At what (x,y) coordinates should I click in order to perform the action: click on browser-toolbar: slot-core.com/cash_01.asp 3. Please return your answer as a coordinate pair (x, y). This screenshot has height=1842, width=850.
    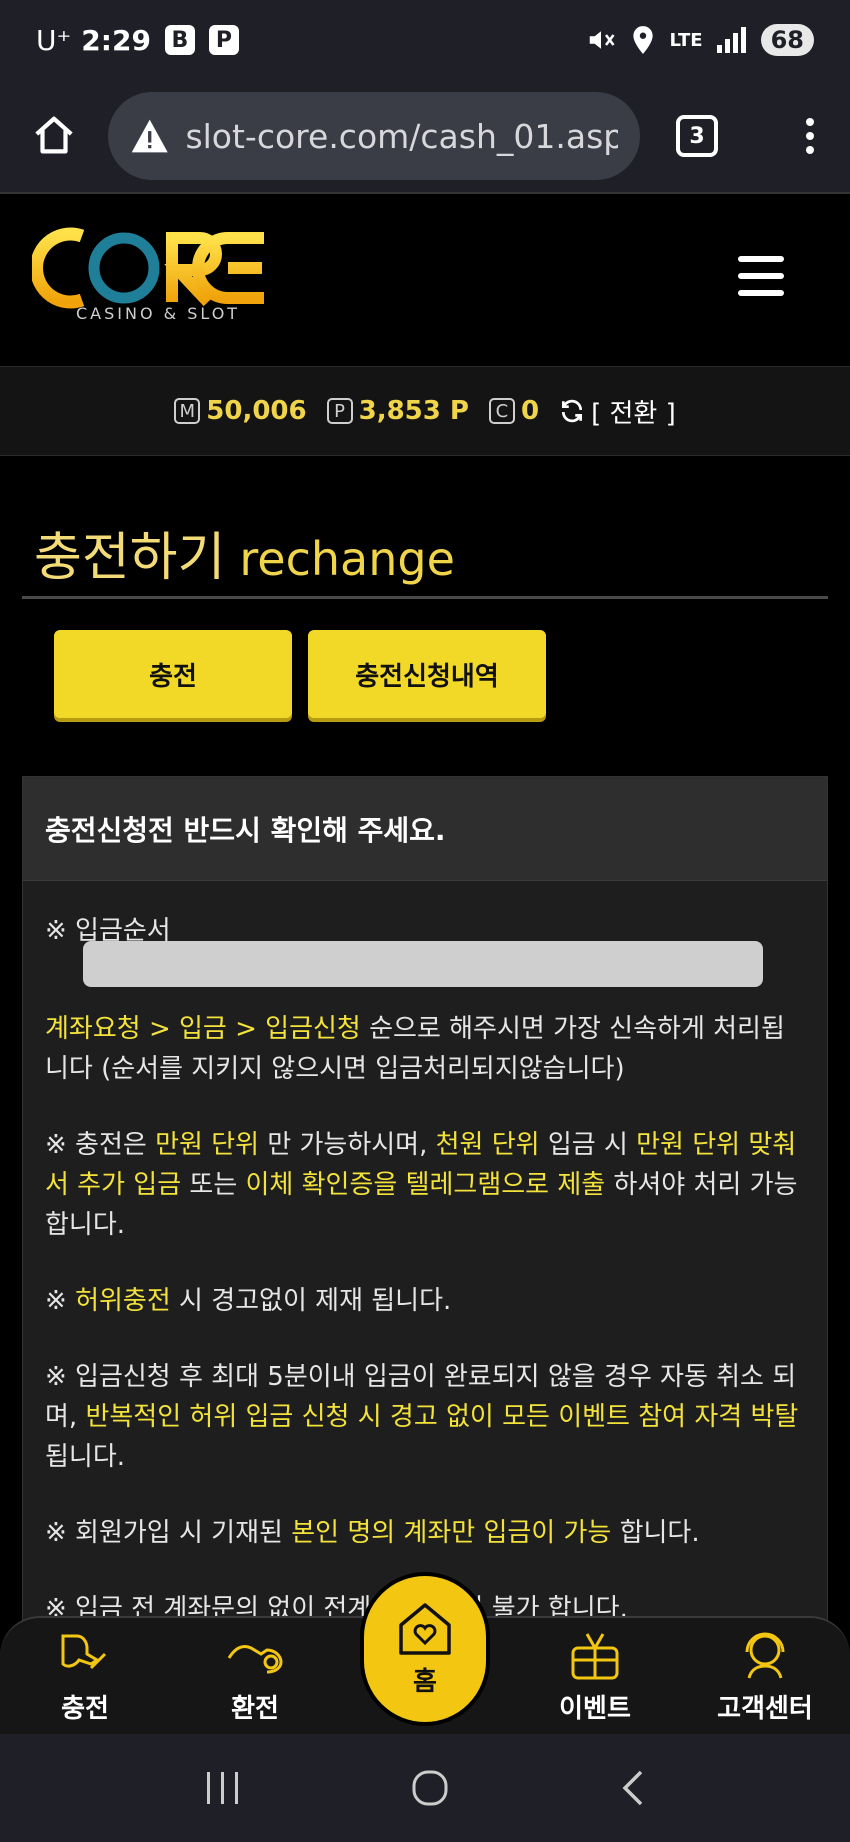
    Looking at the image, I should click on (425, 136).